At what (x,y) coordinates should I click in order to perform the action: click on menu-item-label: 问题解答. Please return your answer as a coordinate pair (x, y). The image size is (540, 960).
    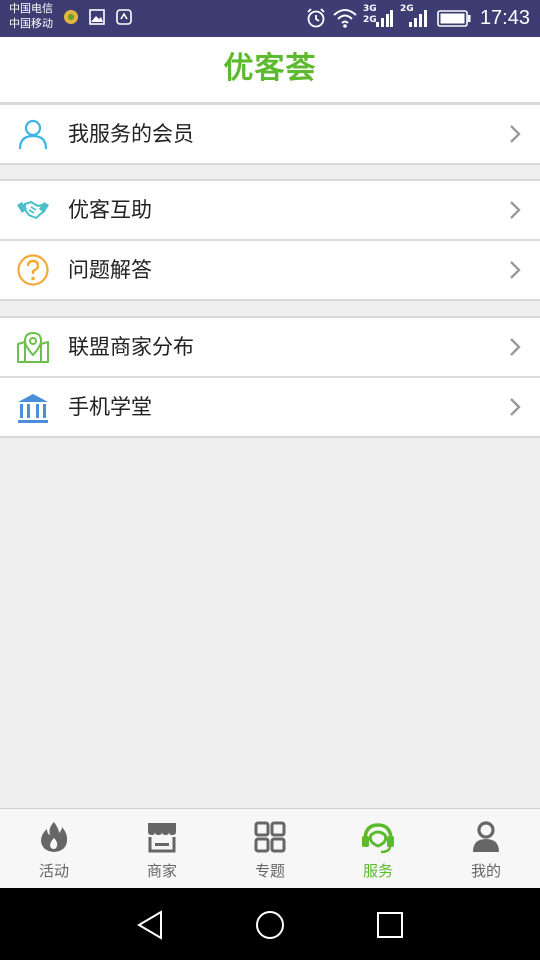
    Looking at the image, I should click on (110, 270).